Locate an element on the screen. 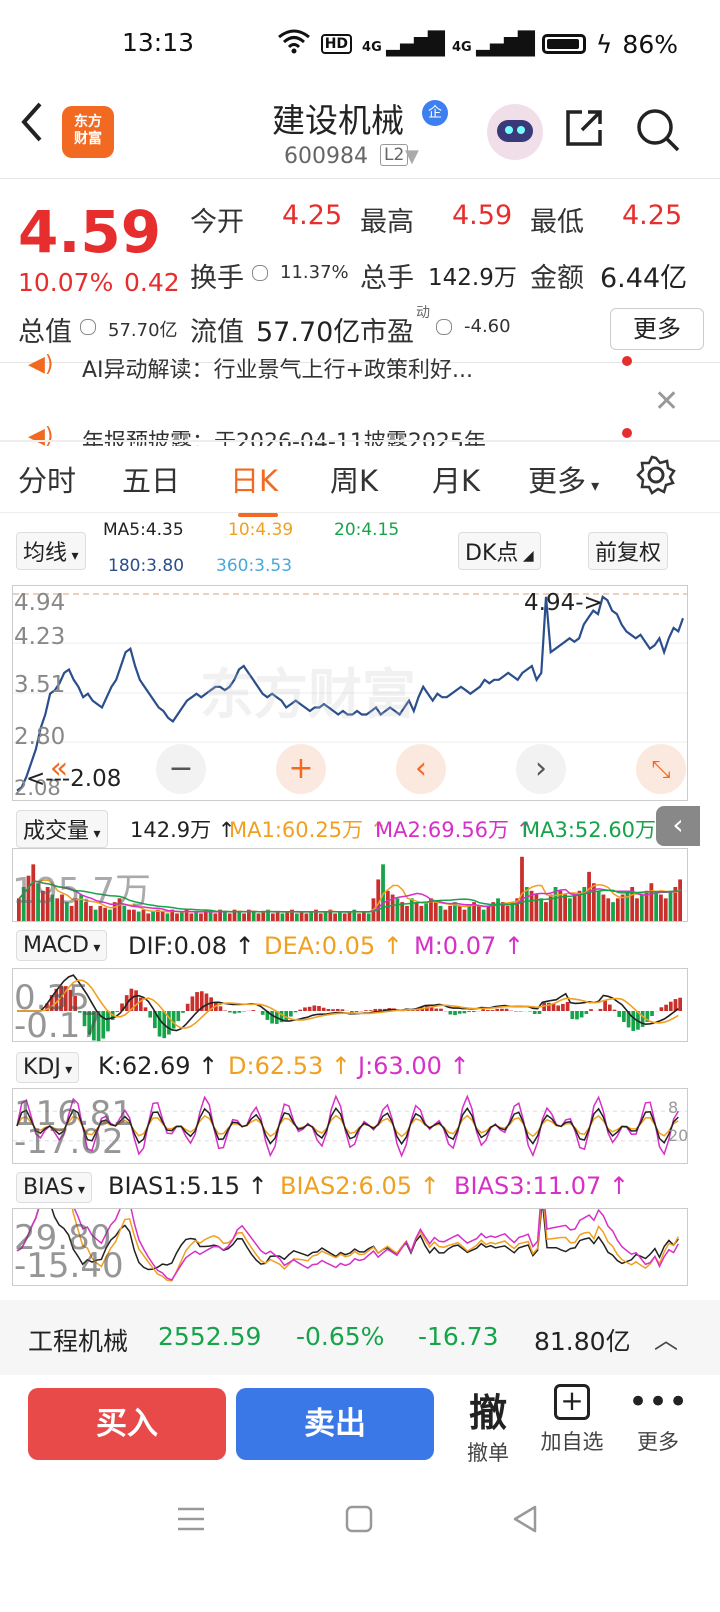  adjust-select: 前复权 is located at coordinates (628, 551).